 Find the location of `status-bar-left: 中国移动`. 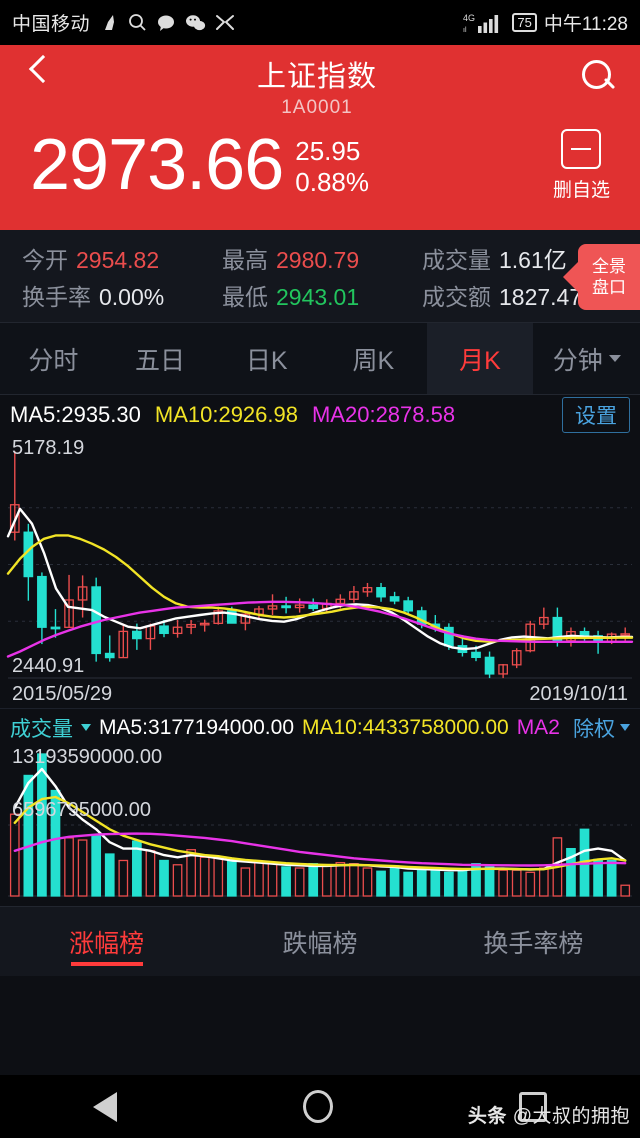

status-bar-left: 中国移动 is located at coordinates (237, 22).